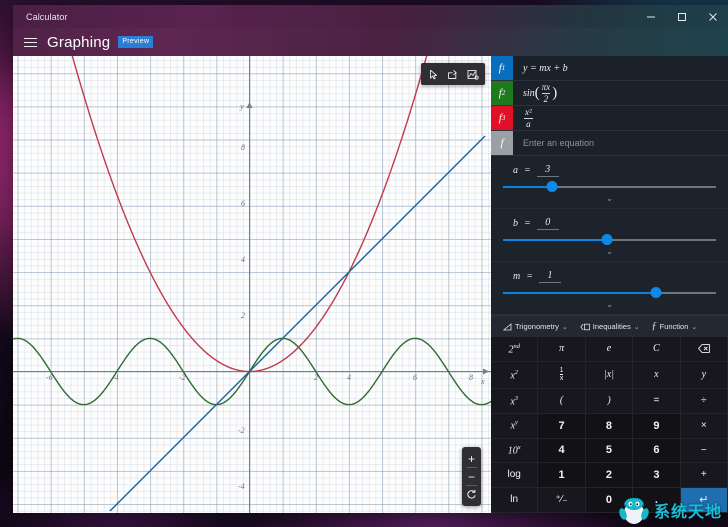 The height and width of the screenshot is (527, 728). What do you see at coordinates (473, 74) in the screenshot?
I see `graph-settings-icon` at bounding box center [473, 74].